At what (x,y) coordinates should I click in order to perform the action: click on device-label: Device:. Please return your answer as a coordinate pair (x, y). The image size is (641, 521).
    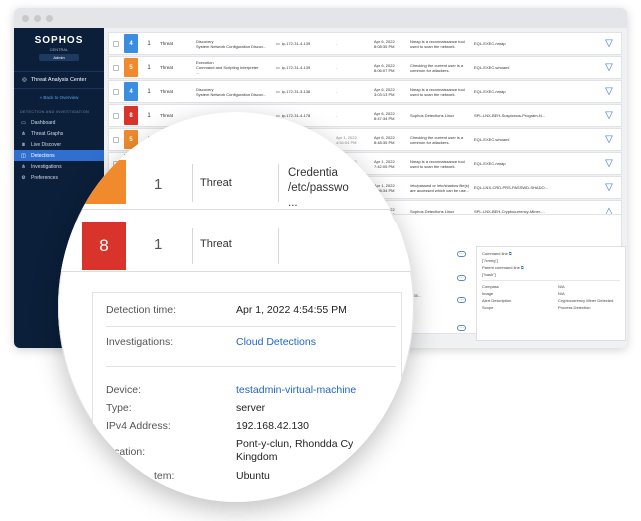
    Looking at the image, I should click on (124, 390).